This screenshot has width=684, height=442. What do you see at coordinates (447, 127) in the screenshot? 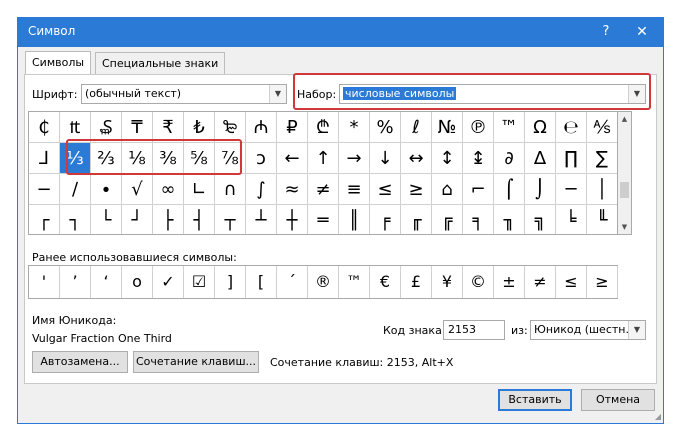
I see `symbol-cell: №` at bounding box center [447, 127].